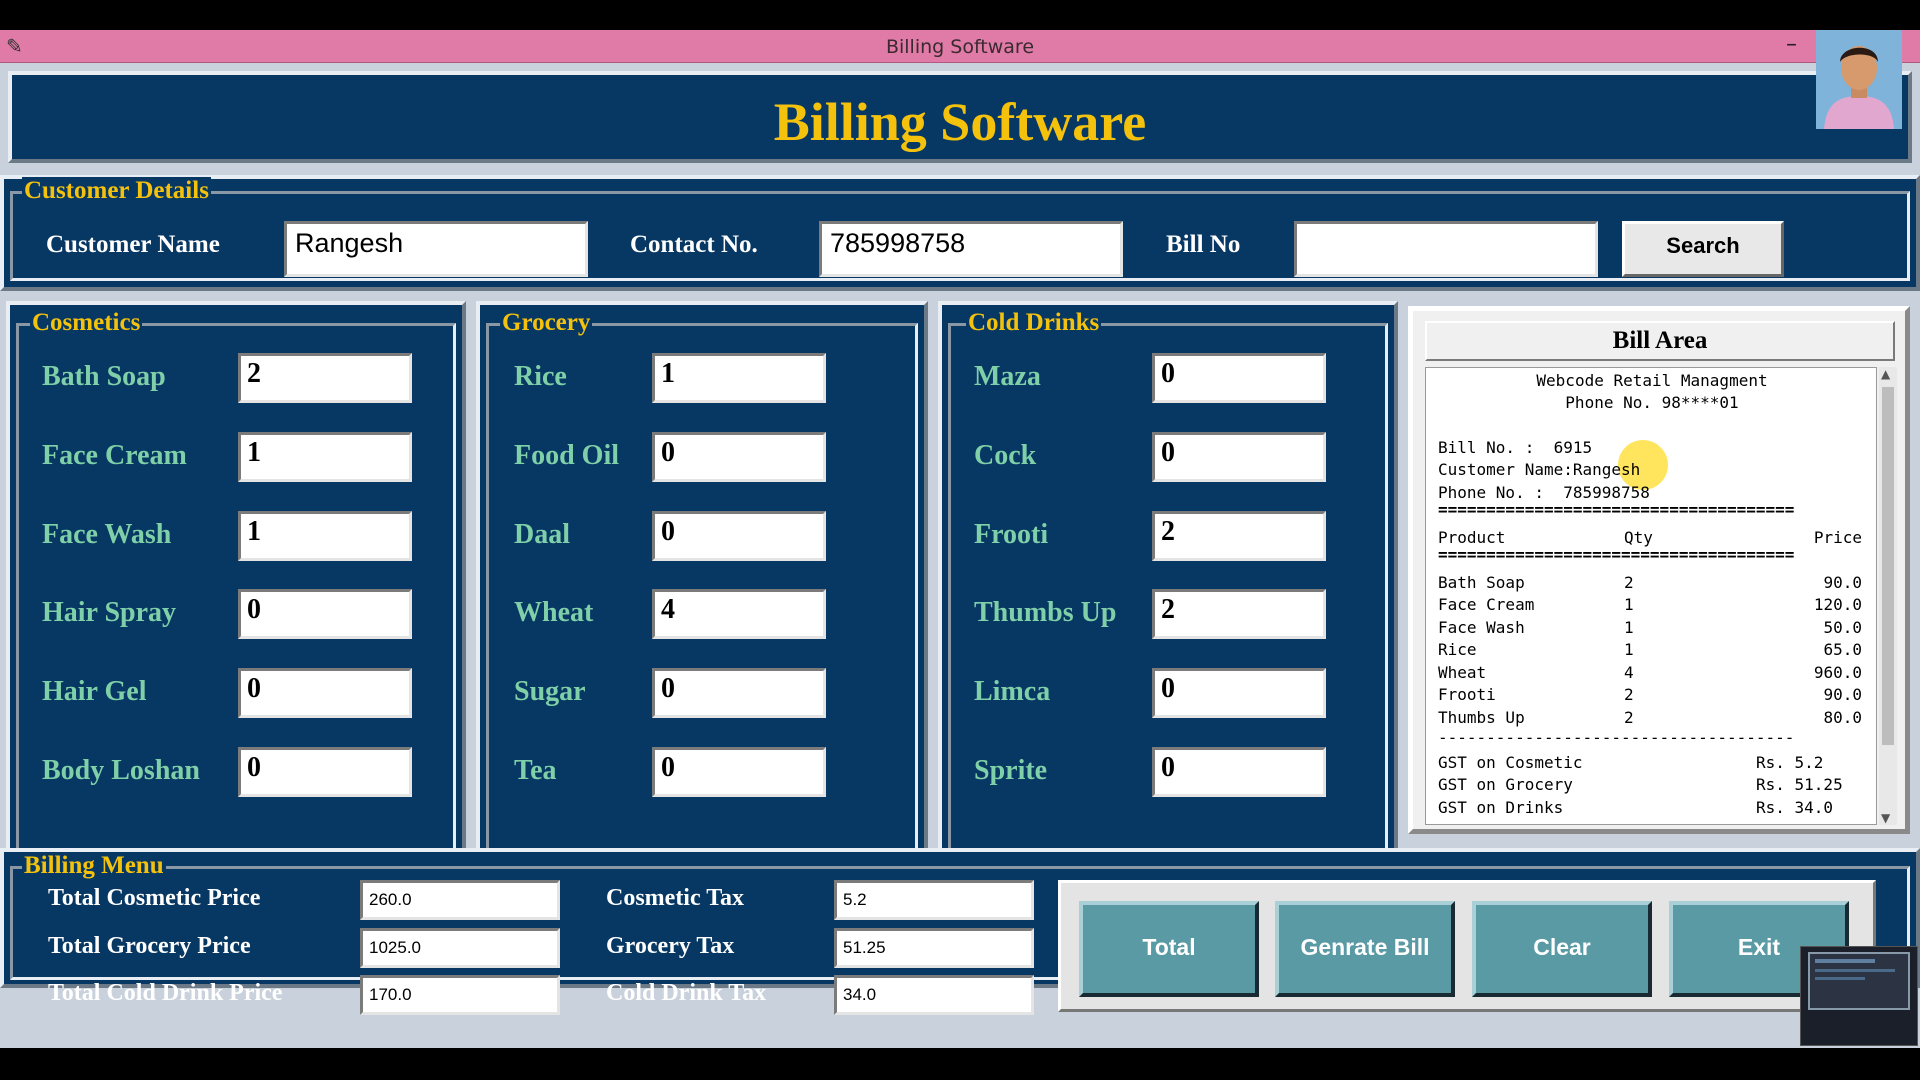  Describe the element at coordinates (971, 249) in the screenshot. I see `contact-no-input: 785998758` at that location.